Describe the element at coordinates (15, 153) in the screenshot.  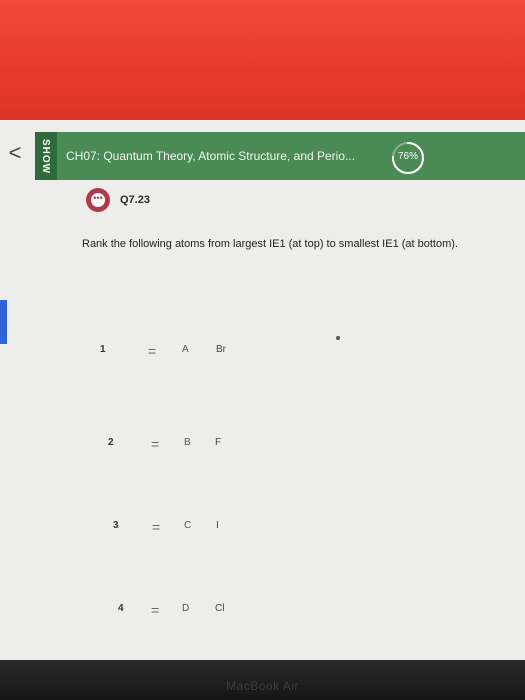
I see `back-button: <` at that location.